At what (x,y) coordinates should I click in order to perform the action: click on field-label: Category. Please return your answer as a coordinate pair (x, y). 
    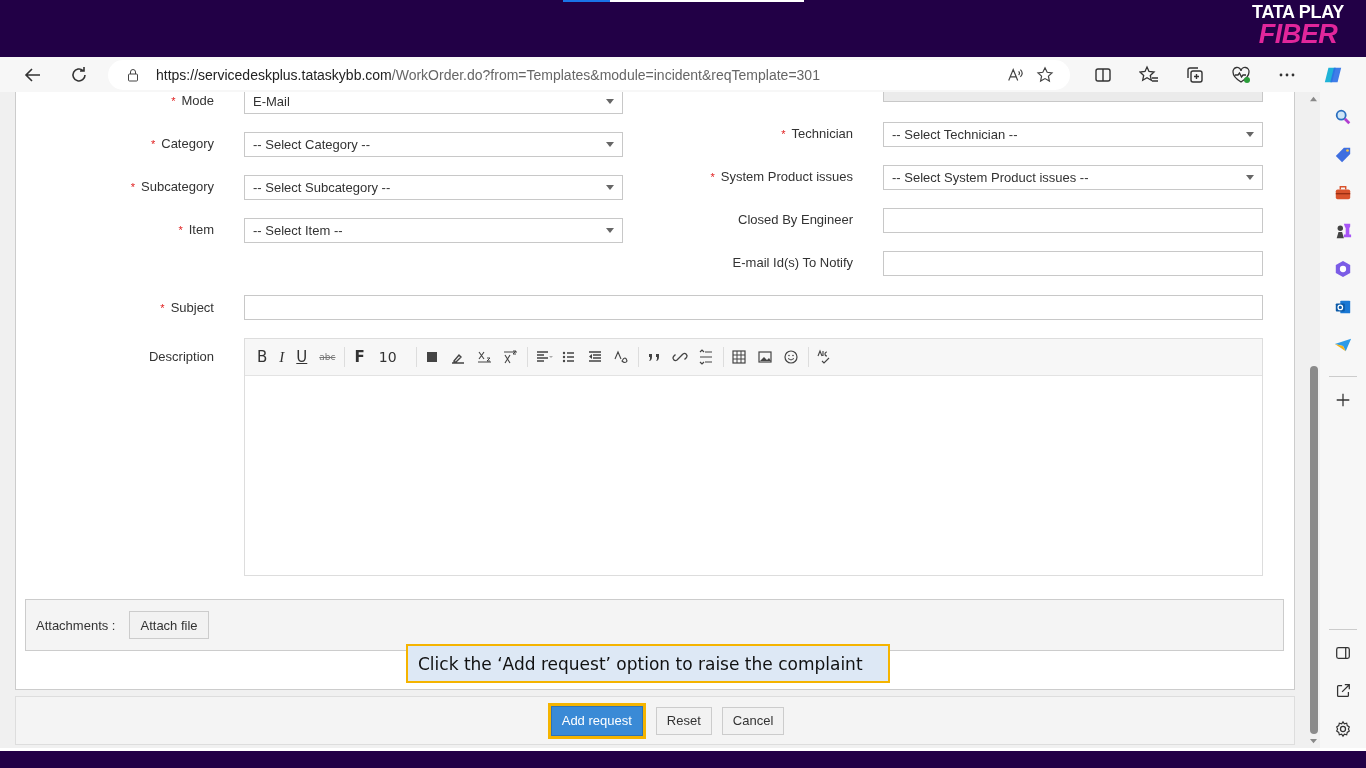
    Looking at the image, I should click on (187, 143).